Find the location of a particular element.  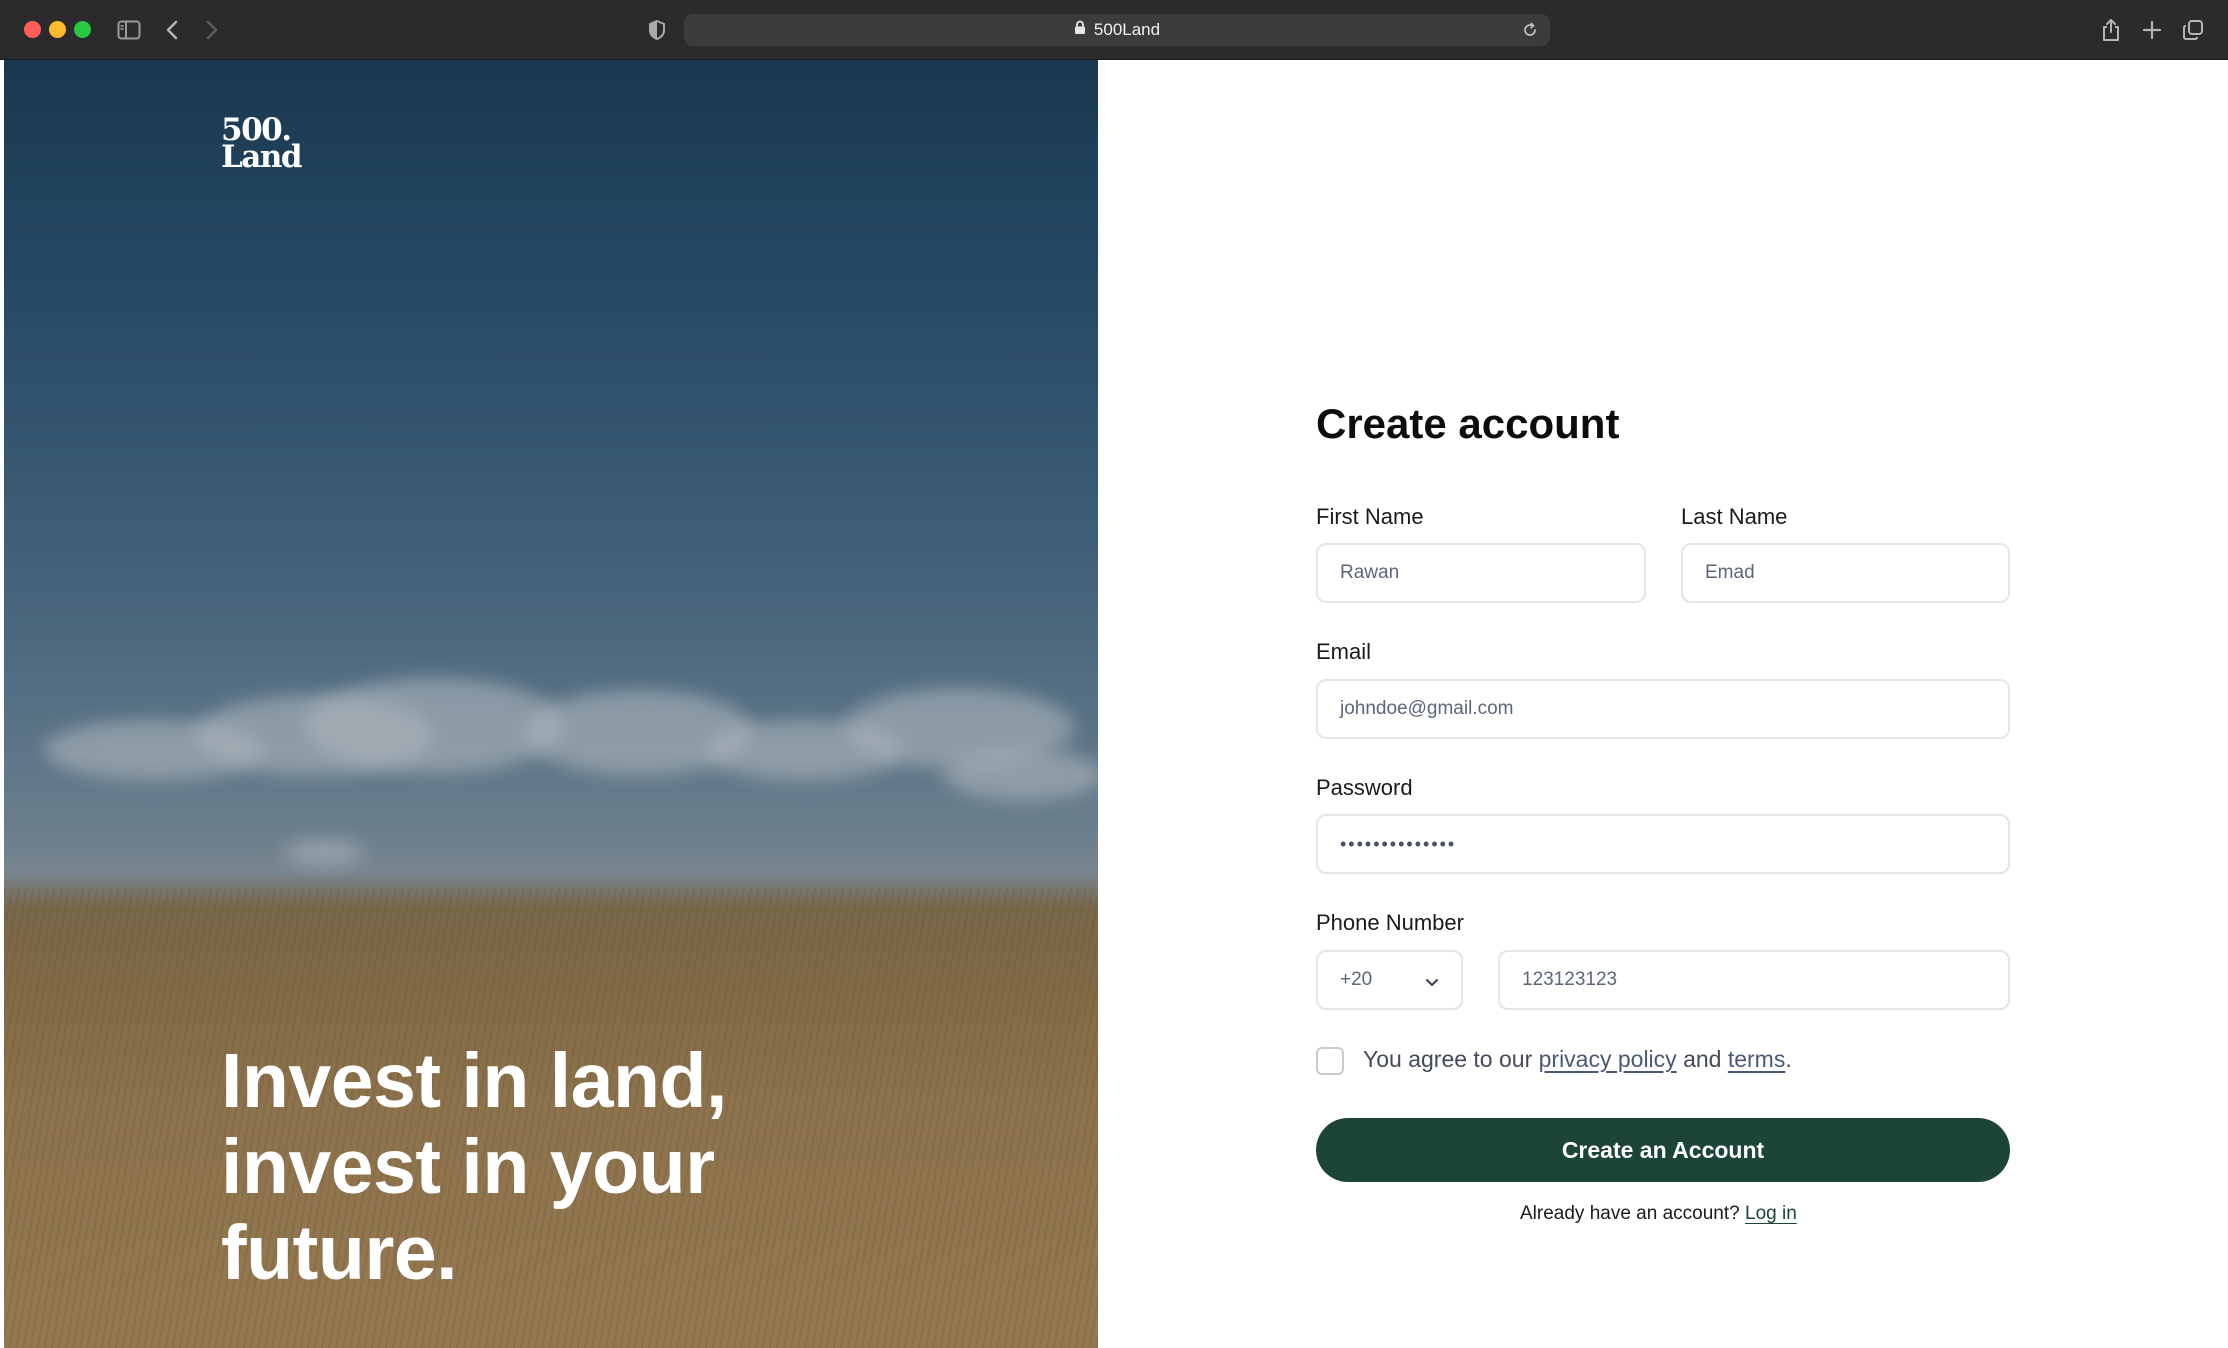

chevron-right-icon is located at coordinates (212, 30).